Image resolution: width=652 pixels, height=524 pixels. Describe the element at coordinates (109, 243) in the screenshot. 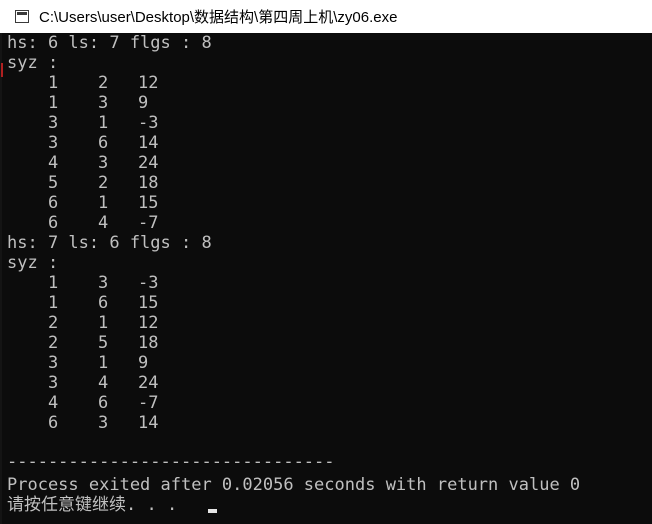

I see `header-line-2: hs: 7 ls: 6 flgs : 8` at that location.